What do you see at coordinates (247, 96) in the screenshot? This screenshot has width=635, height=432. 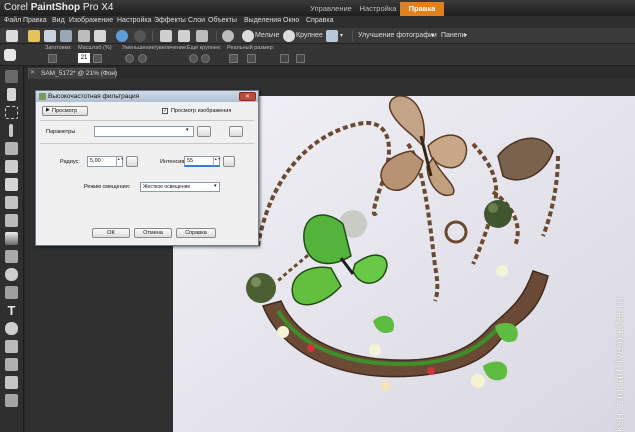 I see `dialog-close-button: ✕` at bounding box center [247, 96].